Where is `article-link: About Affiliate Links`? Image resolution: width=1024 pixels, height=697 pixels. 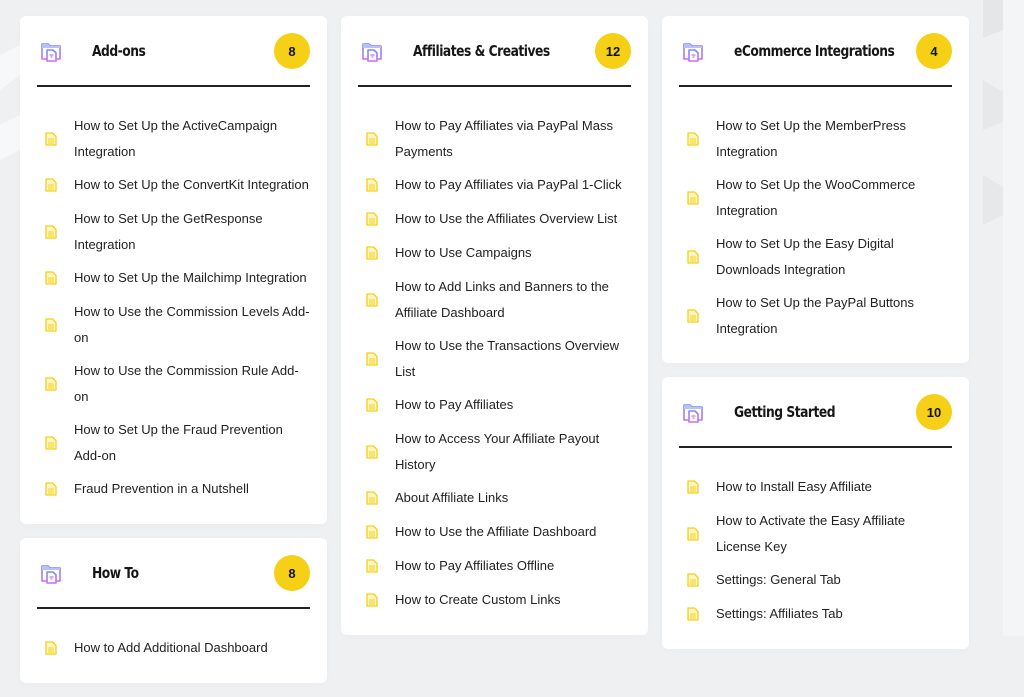
article-link: About Affiliate Links is located at coordinates (451, 498).